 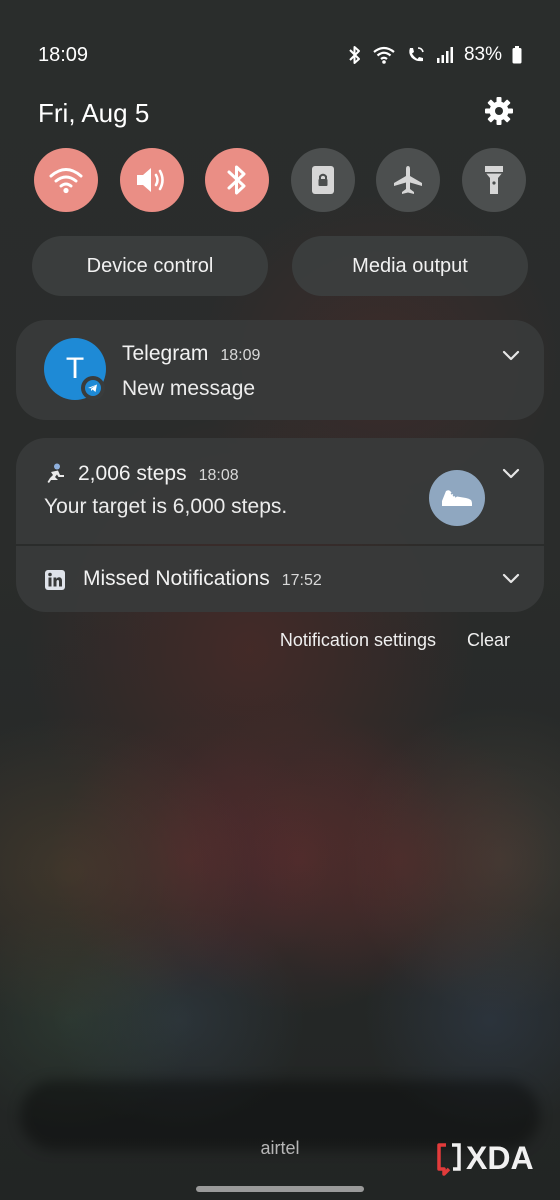 I want to click on steps-header: 2,006 steps 18:08, so click(x=158, y=474).